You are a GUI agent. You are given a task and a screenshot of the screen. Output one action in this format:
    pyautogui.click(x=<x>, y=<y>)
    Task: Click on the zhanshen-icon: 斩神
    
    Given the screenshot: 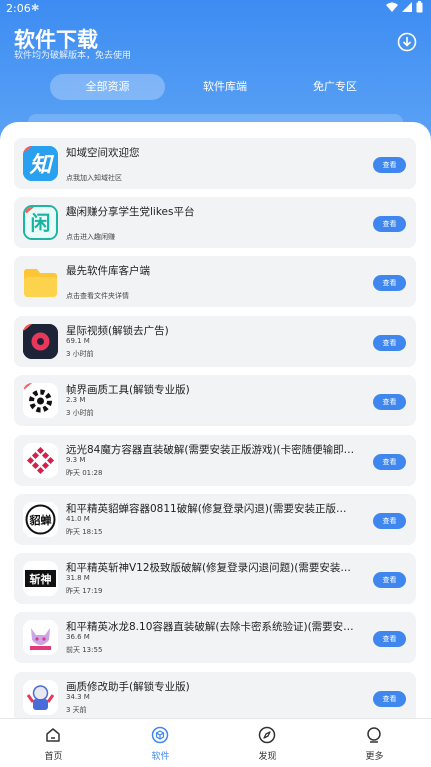 What is the action you would take?
    pyautogui.click(x=40, y=578)
    